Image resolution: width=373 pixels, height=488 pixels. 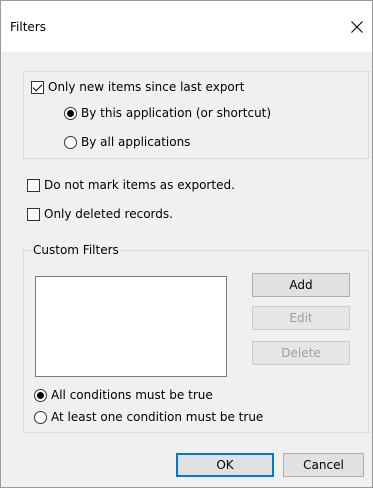 I want to click on add-filter-button: Add, so click(x=301, y=285).